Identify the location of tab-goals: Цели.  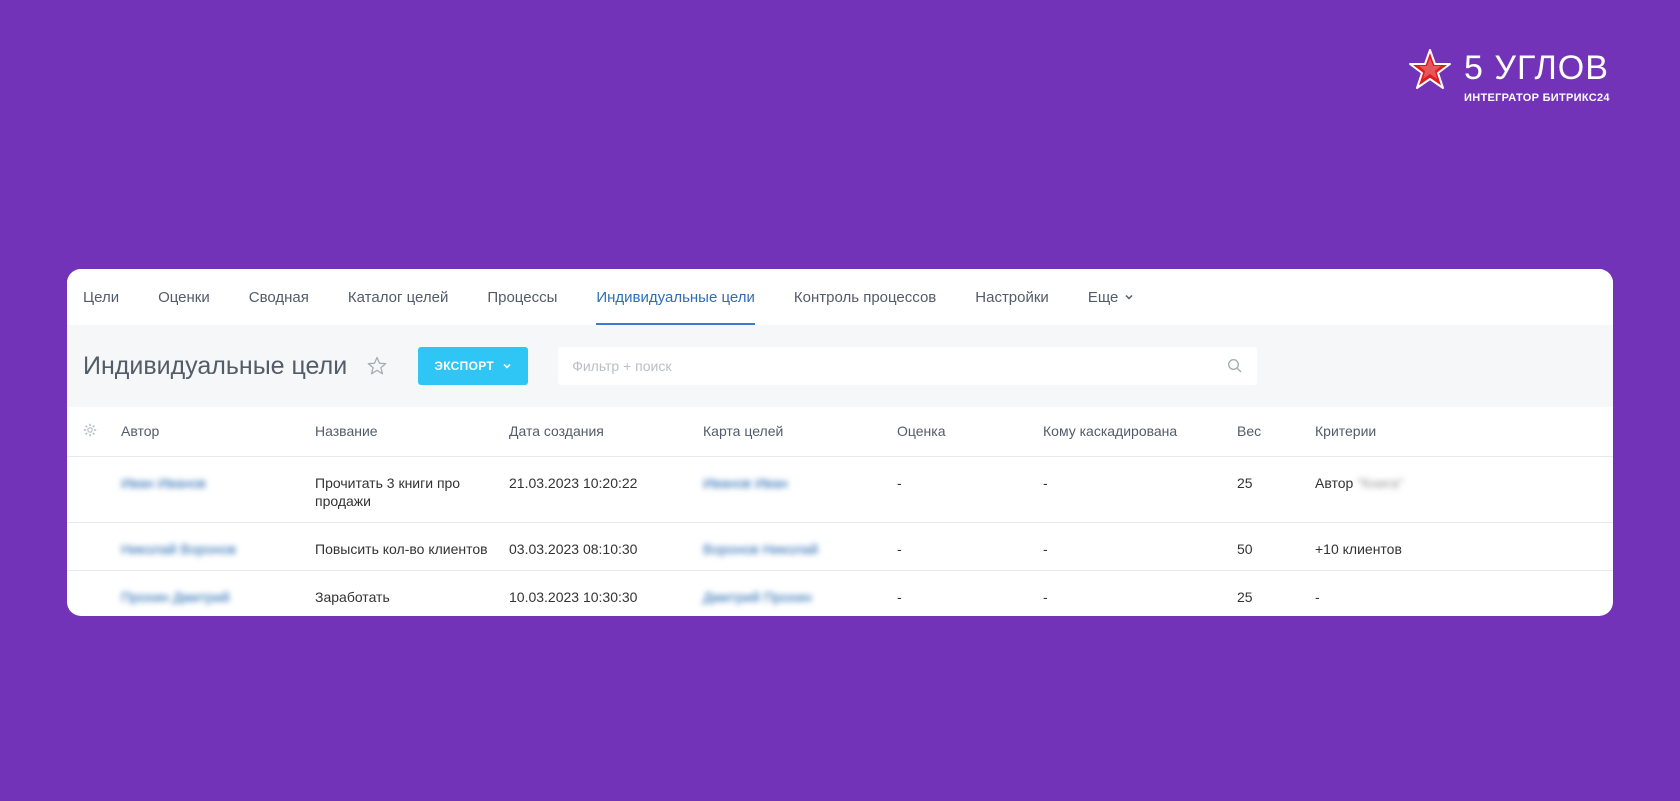
(101, 297).